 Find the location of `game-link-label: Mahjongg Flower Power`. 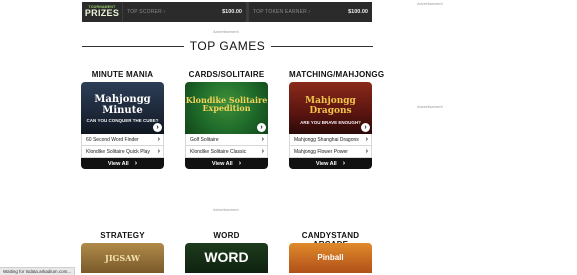

game-link-label: Mahjongg Flower Power is located at coordinates (321, 151).